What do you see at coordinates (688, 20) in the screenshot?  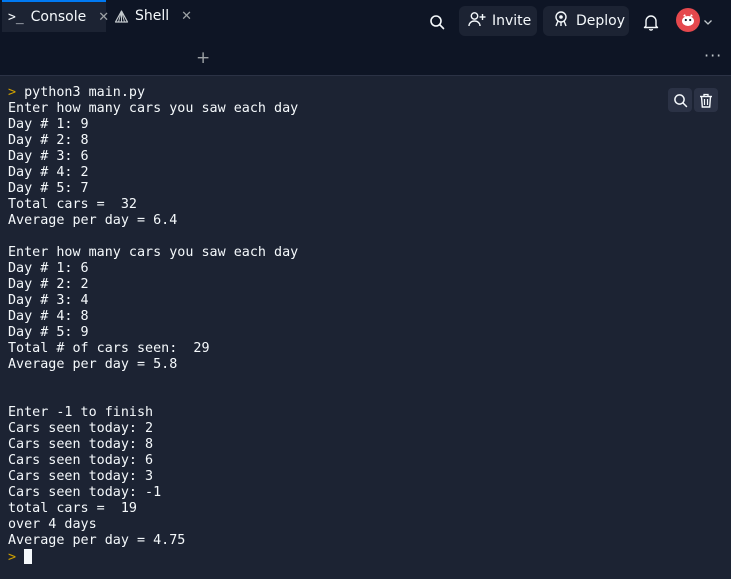 I see `avatar` at bounding box center [688, 20].